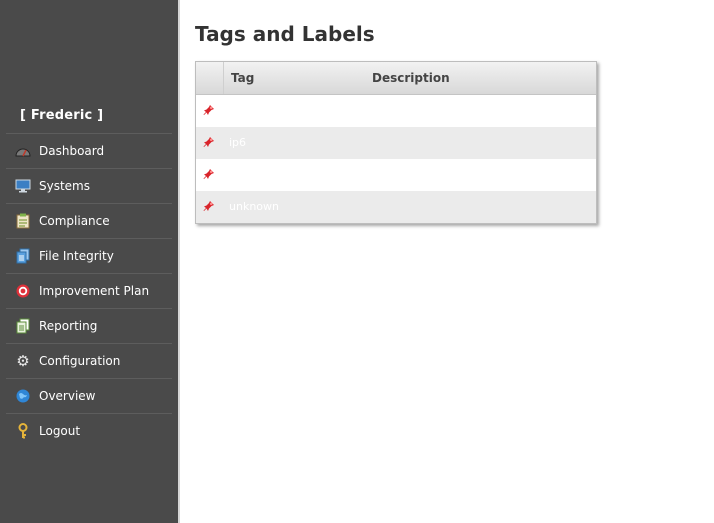 This screenshot has height=523, width=714. I want to click on sidebar-item-label: Systems, so click(64, 186).